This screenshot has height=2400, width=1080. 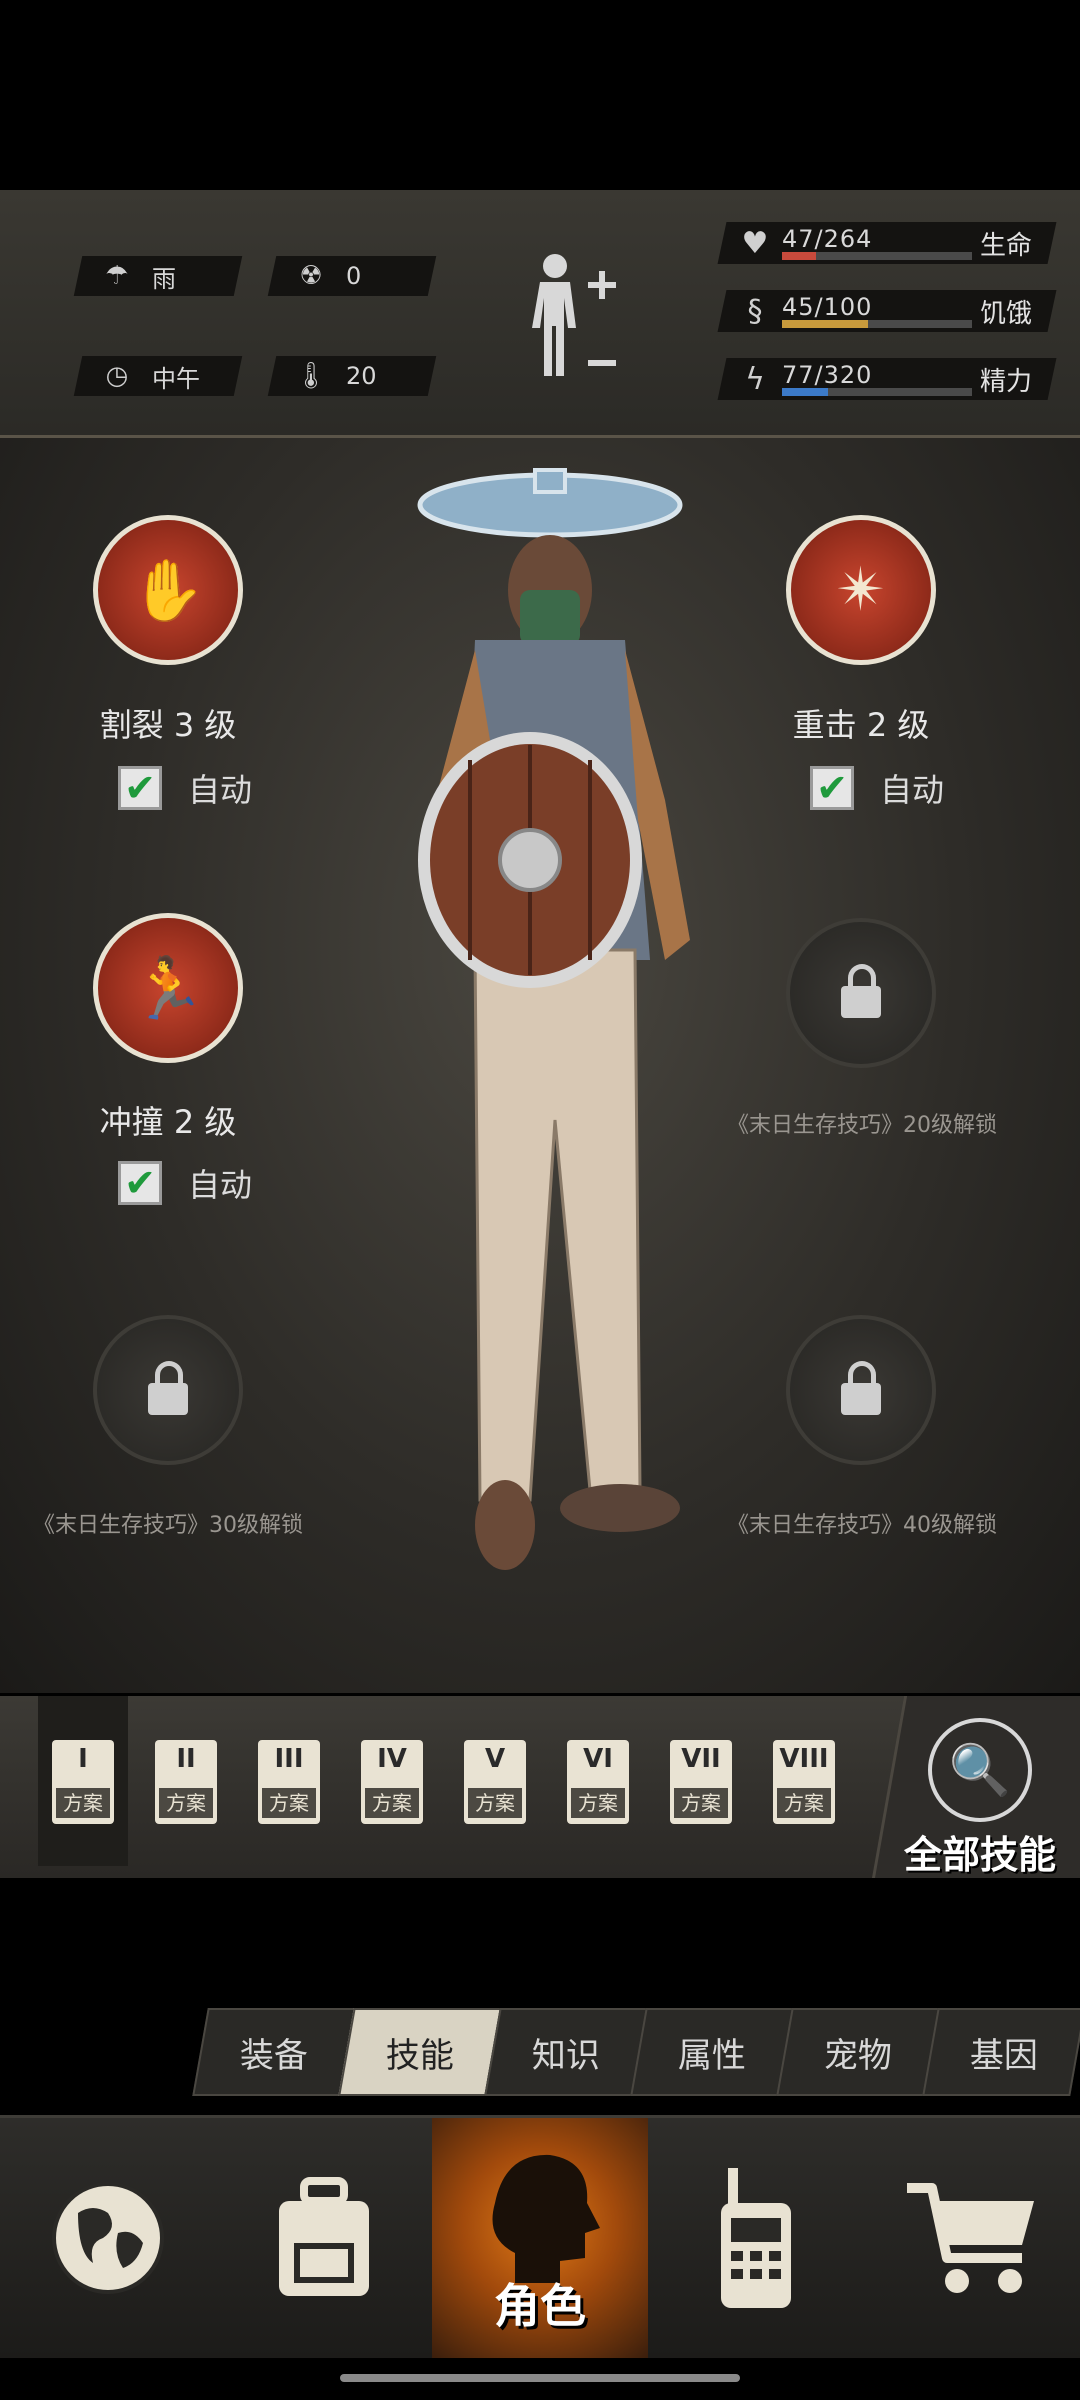 I want to click on tab-knowledge: 知识, so click(x=566, y=2052).